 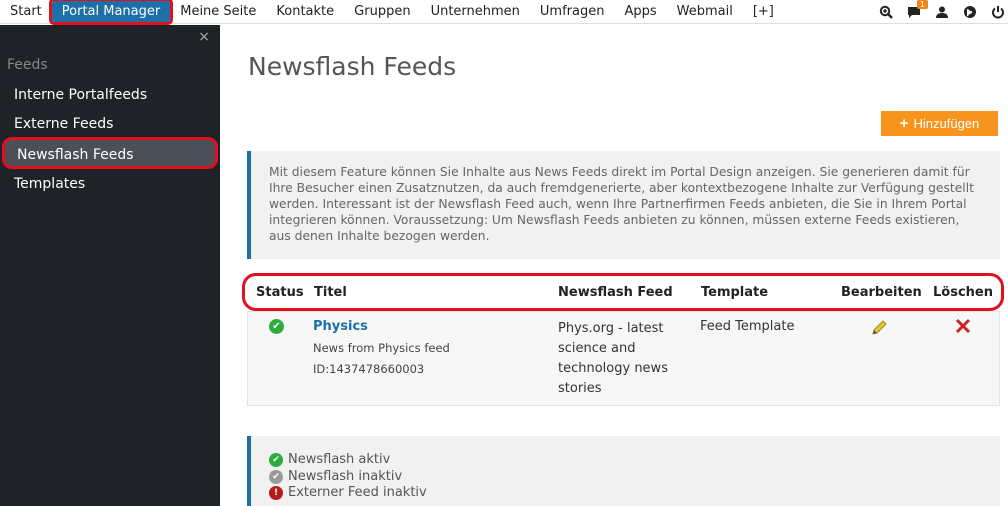 What do you see at coordinates (305, 11) in the screenshot?
I see `nav-kontakte: Kontakte` at bounding box center [305, 11].